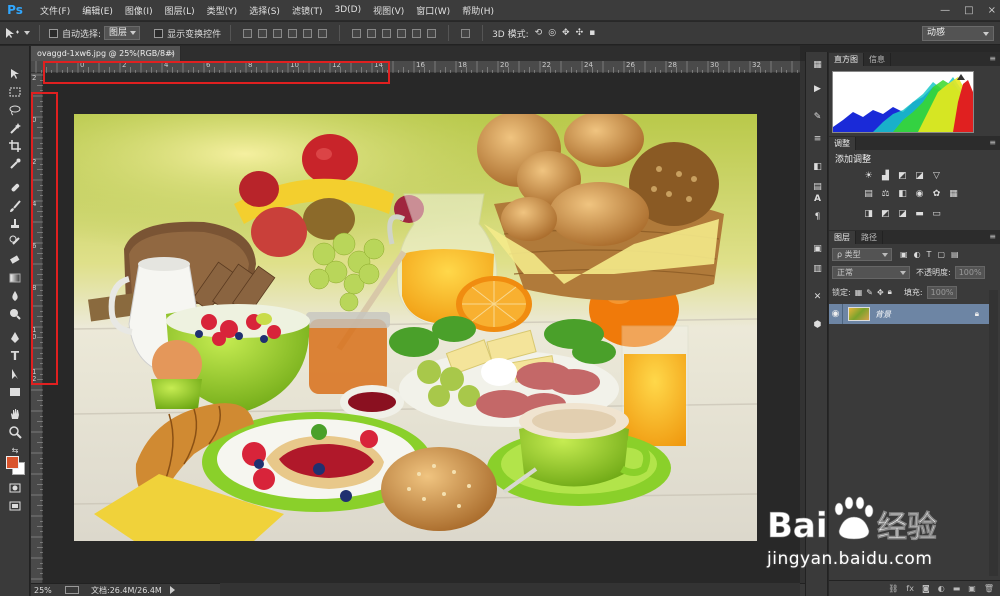 This screenshot has width=1000, height=596. What do you see at coordinates (466, 33) in the screenshot?
I see `auto-align-icon` at bounding box center [466, 33].